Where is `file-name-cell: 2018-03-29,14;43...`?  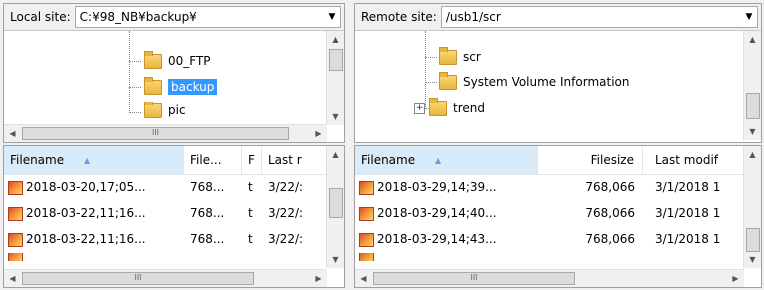 file-name-cell: 2018-03-29,14;43... is located at coordinates (446, 239).